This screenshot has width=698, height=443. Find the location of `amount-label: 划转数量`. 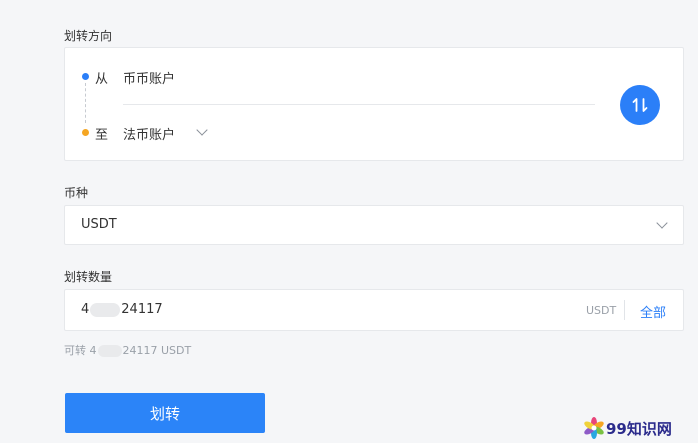

amount-label: 划转数量 is located at coordinates (88, 277).